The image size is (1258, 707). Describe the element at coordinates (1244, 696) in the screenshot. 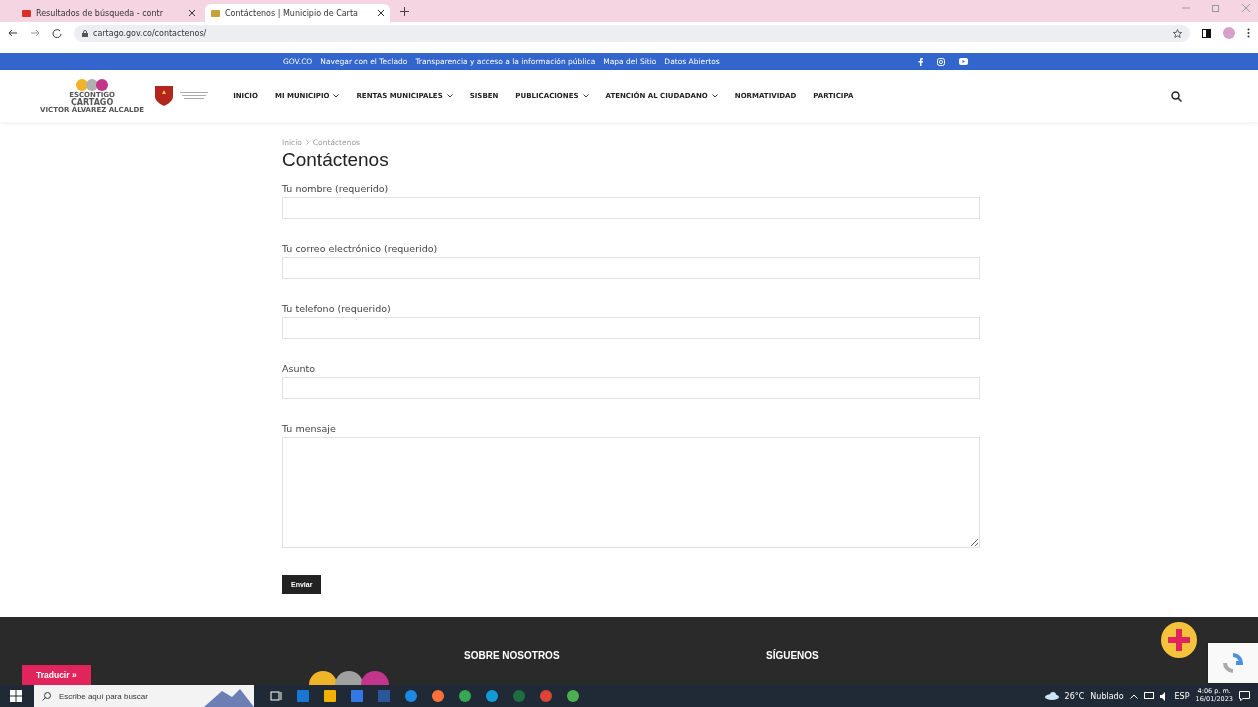

I see `notification-icon` at that location.